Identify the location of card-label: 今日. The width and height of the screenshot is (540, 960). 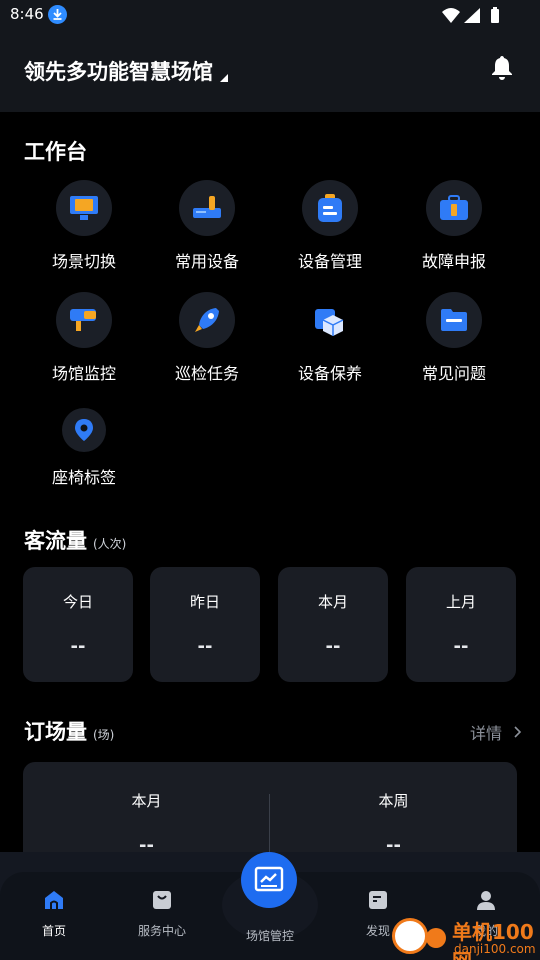
(77, 602).